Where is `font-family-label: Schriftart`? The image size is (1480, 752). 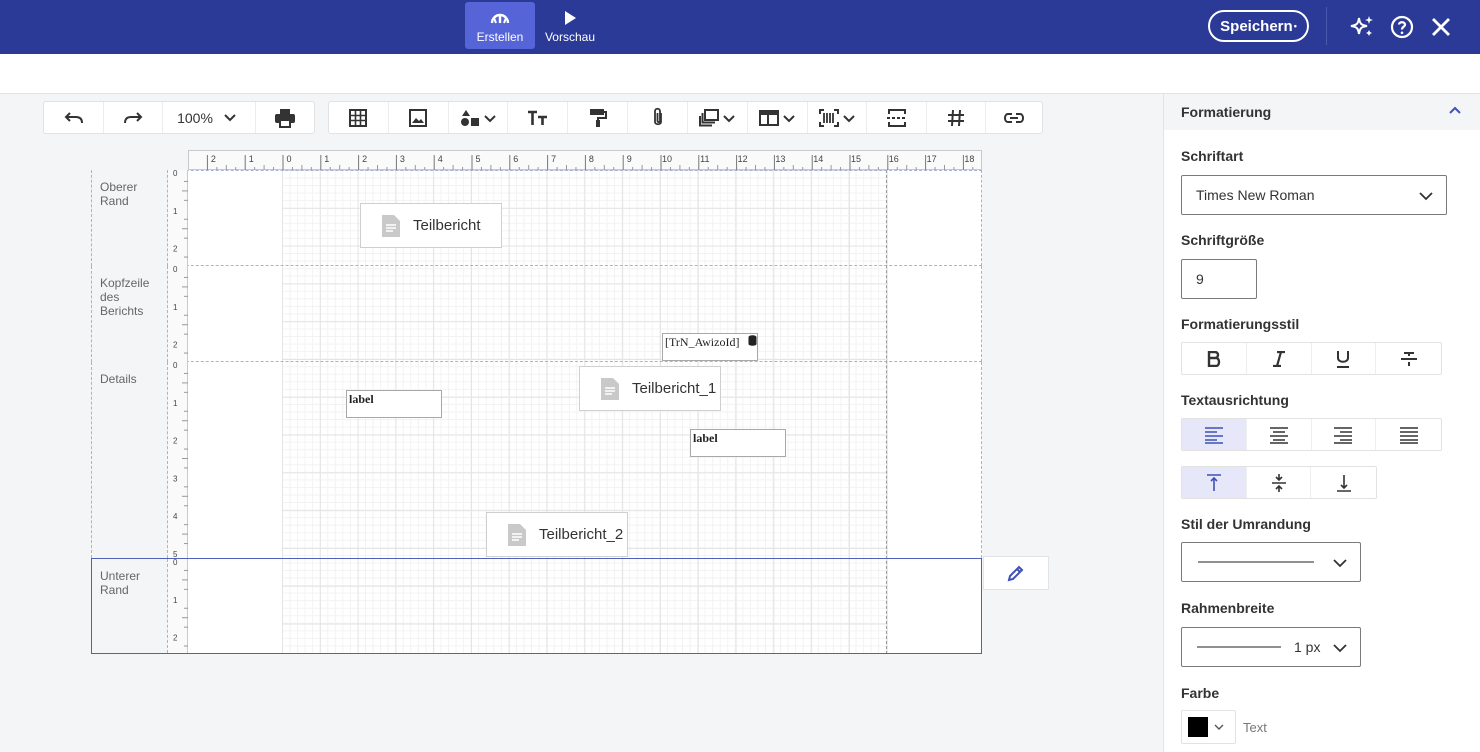 font-family-label: Schriftart is located at coordinates (1212, 156).